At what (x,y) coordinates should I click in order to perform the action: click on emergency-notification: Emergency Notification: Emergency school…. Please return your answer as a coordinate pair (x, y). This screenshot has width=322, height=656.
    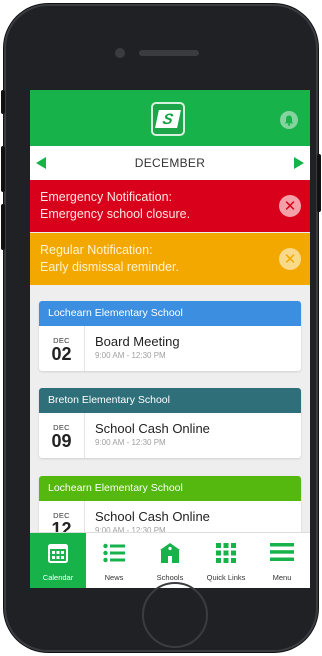
    Looking at the image, I should click on (170, 206).